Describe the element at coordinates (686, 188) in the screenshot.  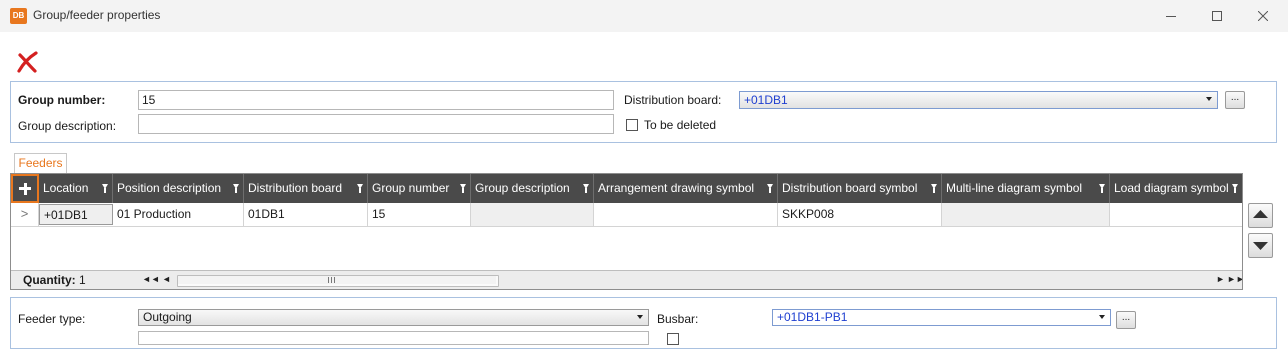
I see `column-header-arrangement-drawing-symbol: Arrangement drawing symbol` at that location.